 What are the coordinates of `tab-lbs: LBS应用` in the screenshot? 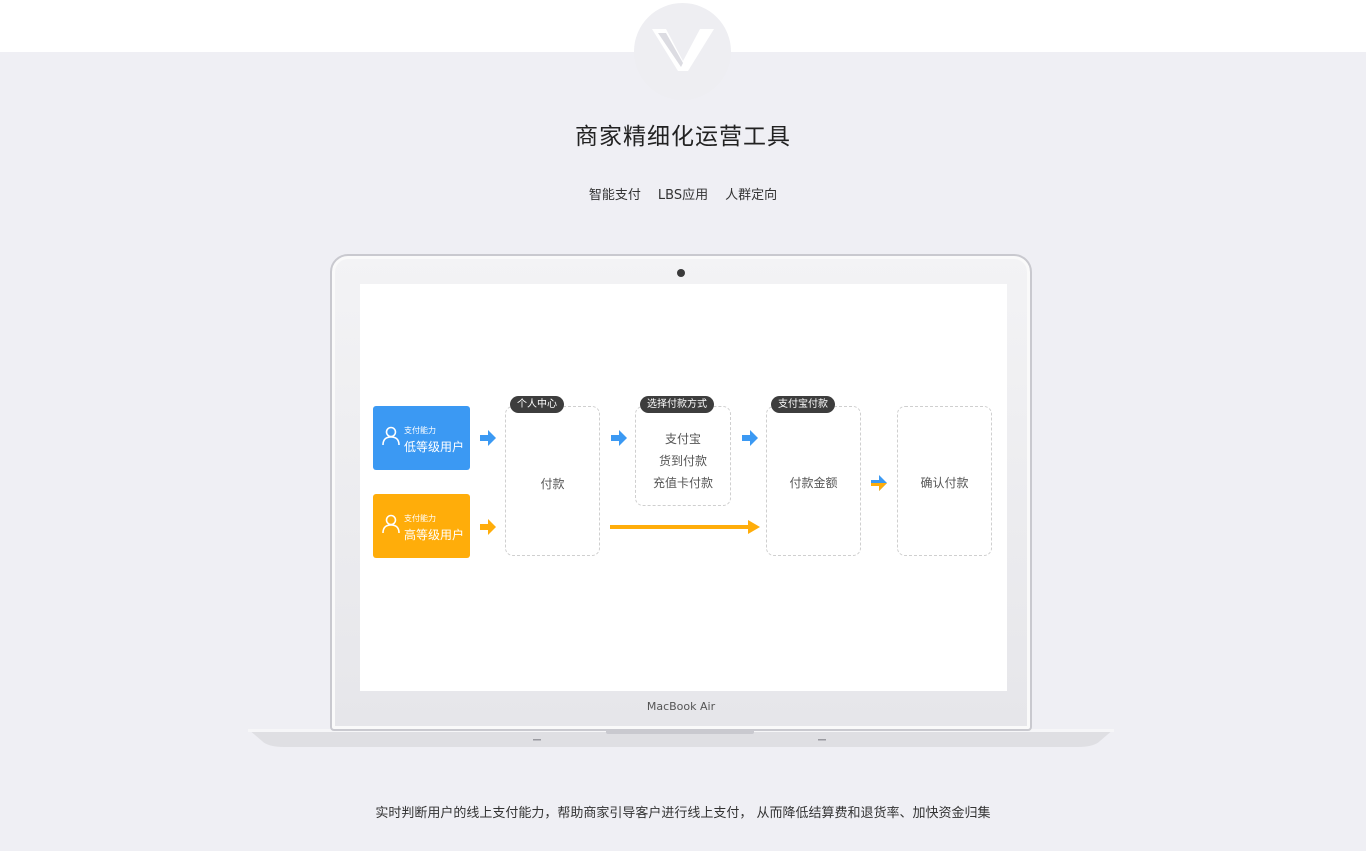 It's located at (683, 193).